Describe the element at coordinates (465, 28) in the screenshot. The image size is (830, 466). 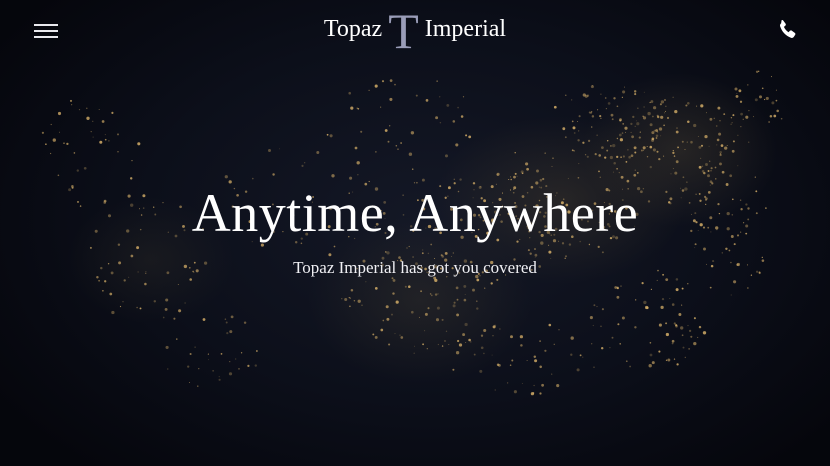
I see `logo-word-right: Imperial` at that location.